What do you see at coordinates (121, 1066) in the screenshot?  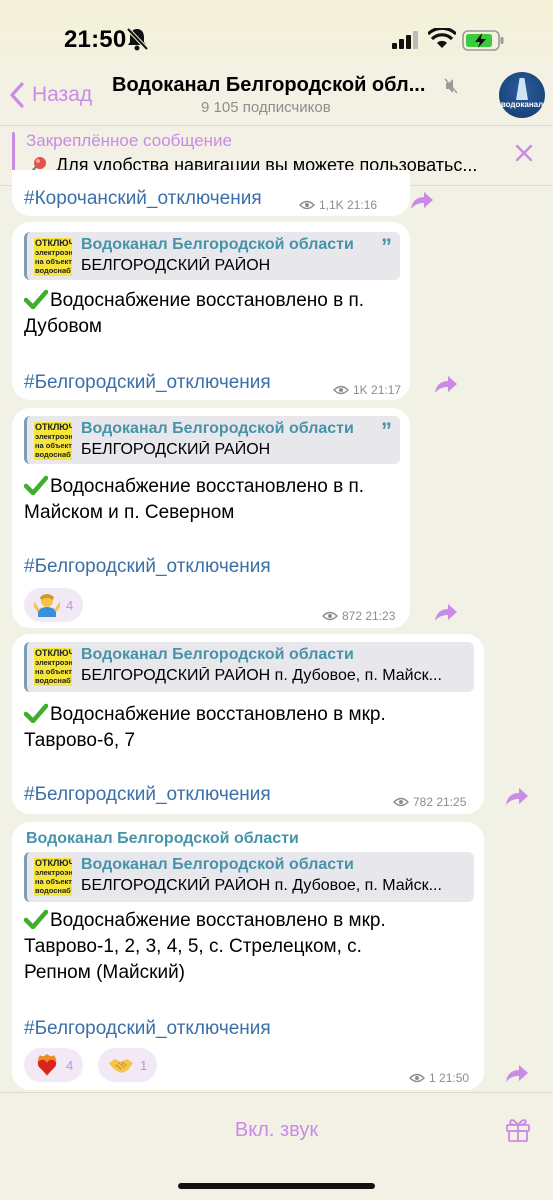 I see `handshake-icon` at bounding box center [121, 1066].